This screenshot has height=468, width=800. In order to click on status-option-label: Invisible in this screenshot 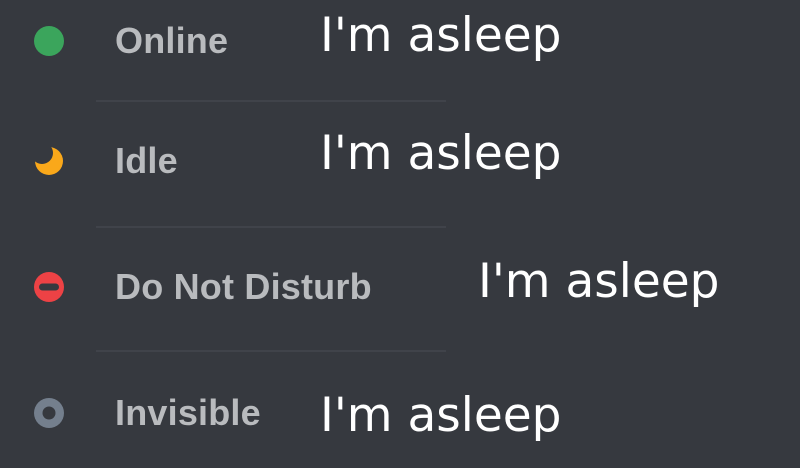, I will do `click(188, 412)`.